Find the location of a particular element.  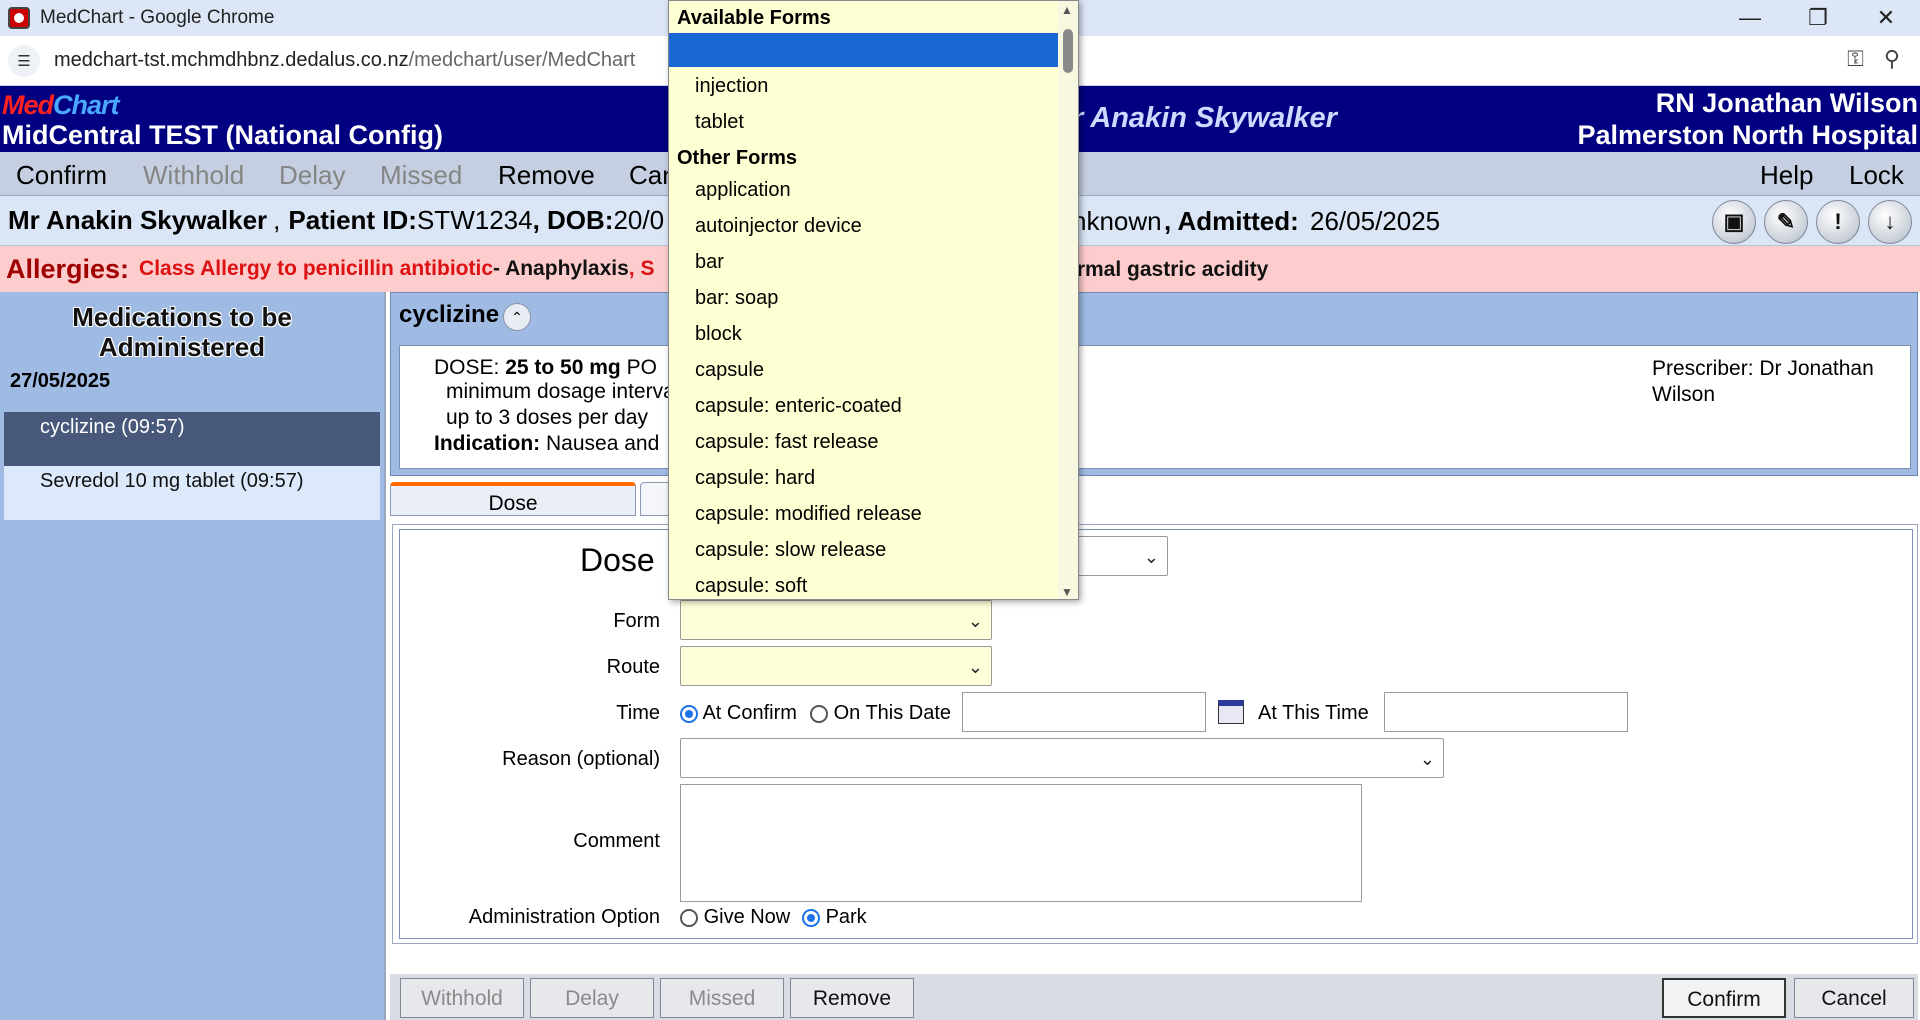

dropdown-option-blank is located at coordinates (864, 50).